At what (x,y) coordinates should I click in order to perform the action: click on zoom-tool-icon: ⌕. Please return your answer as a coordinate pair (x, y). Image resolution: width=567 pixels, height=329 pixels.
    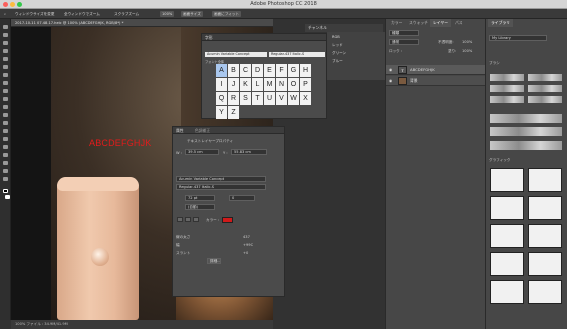
    Looking at the image, I should click on (6, 14).